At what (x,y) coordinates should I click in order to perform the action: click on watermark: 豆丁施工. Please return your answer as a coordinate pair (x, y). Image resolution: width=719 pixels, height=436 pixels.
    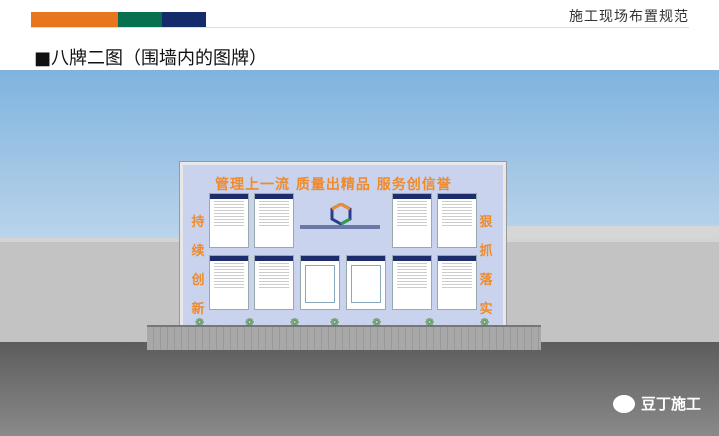
    Looking at the image, I should click on (656, 403).